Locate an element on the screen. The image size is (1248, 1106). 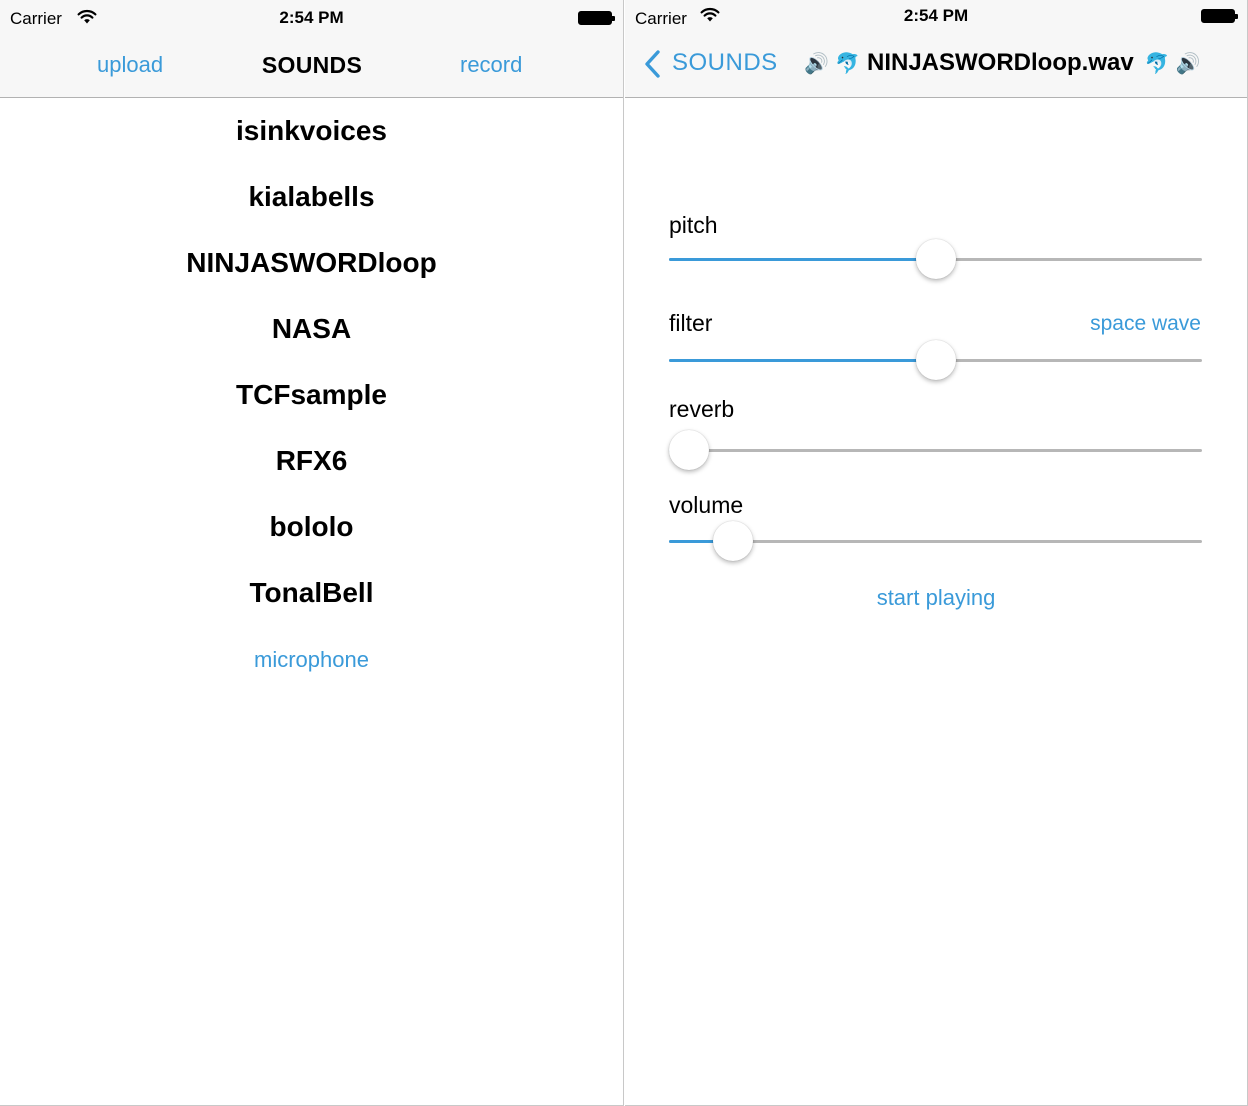
sound-item: TCFsample is located at coordinates (311, 395).